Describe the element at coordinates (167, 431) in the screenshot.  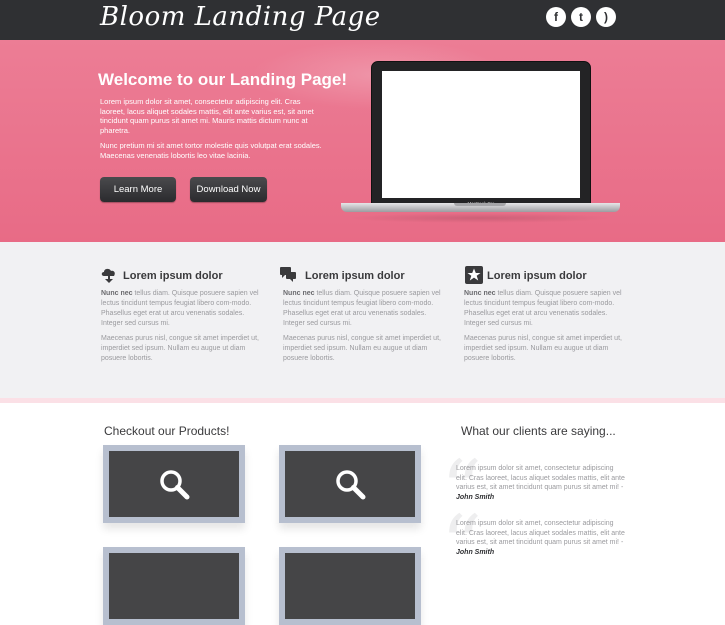
I see `products-title: Checkout our Products!` at that location.